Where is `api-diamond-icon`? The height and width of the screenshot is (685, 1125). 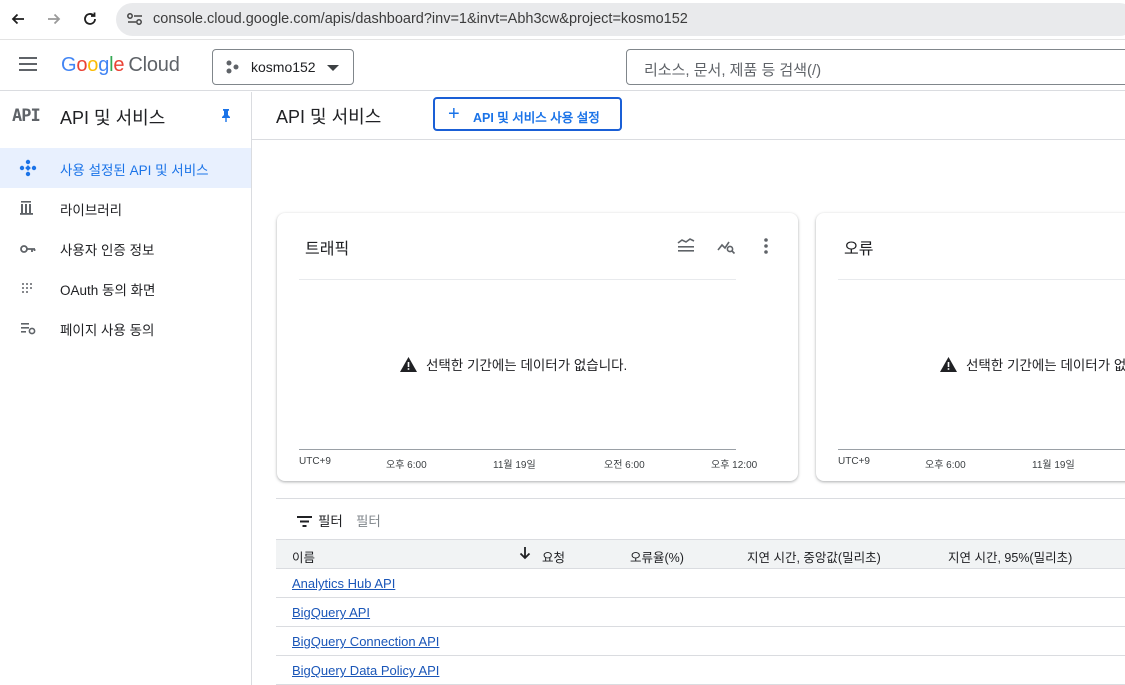 api-diamond-icon is located at coordinates (28, 168).